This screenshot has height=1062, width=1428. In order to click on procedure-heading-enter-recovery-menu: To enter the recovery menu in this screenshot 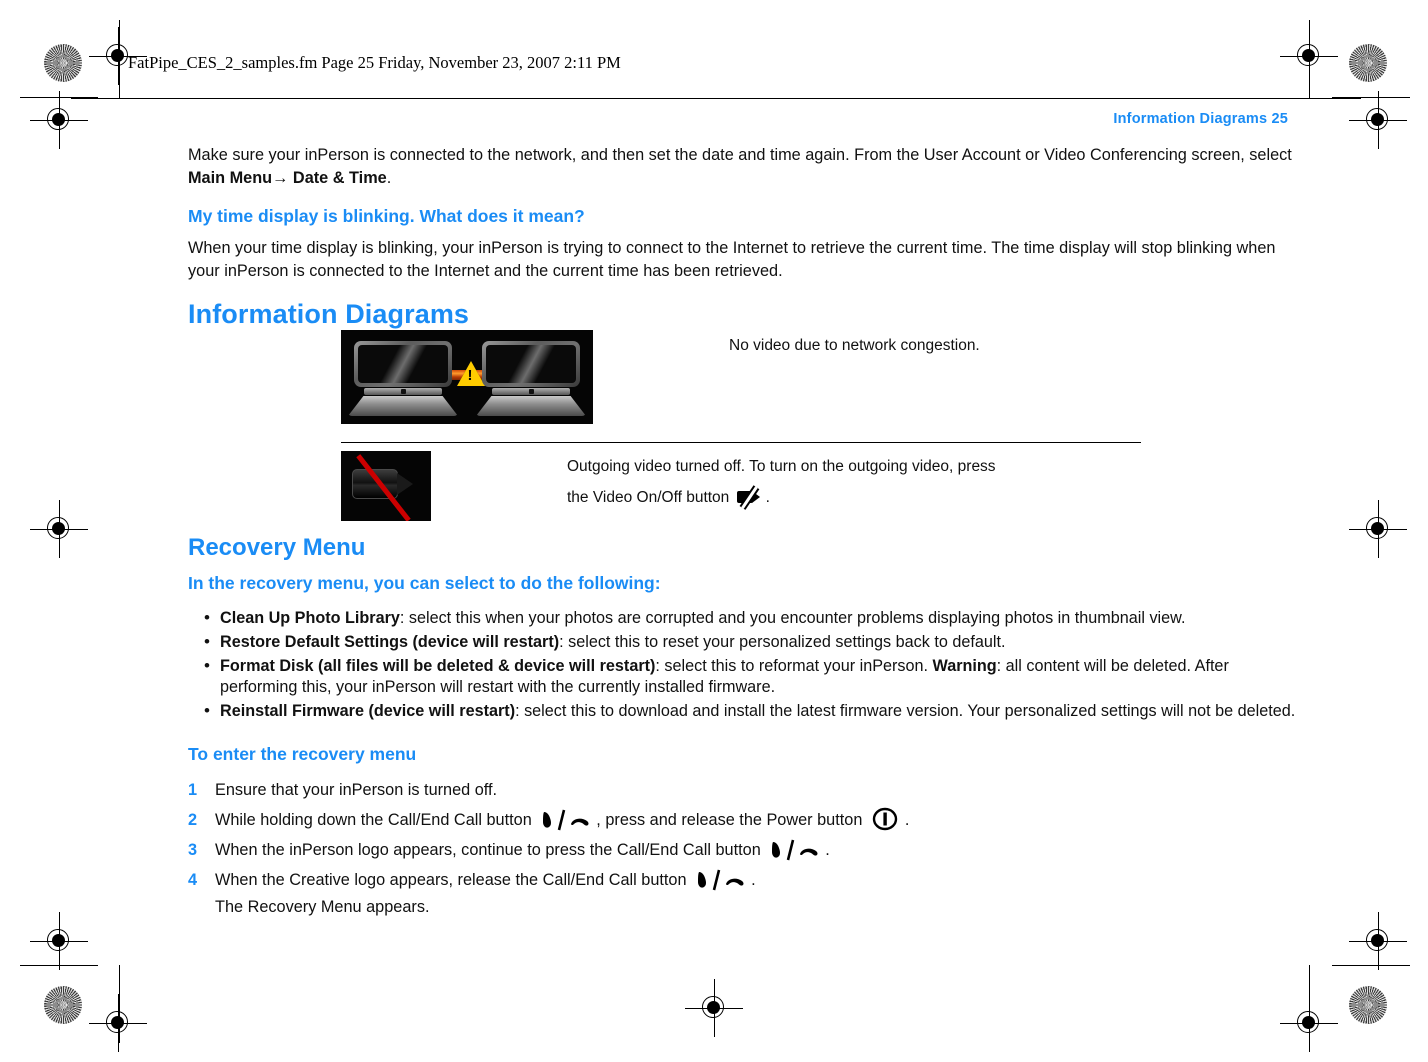, I will do `click(302, 754)`.